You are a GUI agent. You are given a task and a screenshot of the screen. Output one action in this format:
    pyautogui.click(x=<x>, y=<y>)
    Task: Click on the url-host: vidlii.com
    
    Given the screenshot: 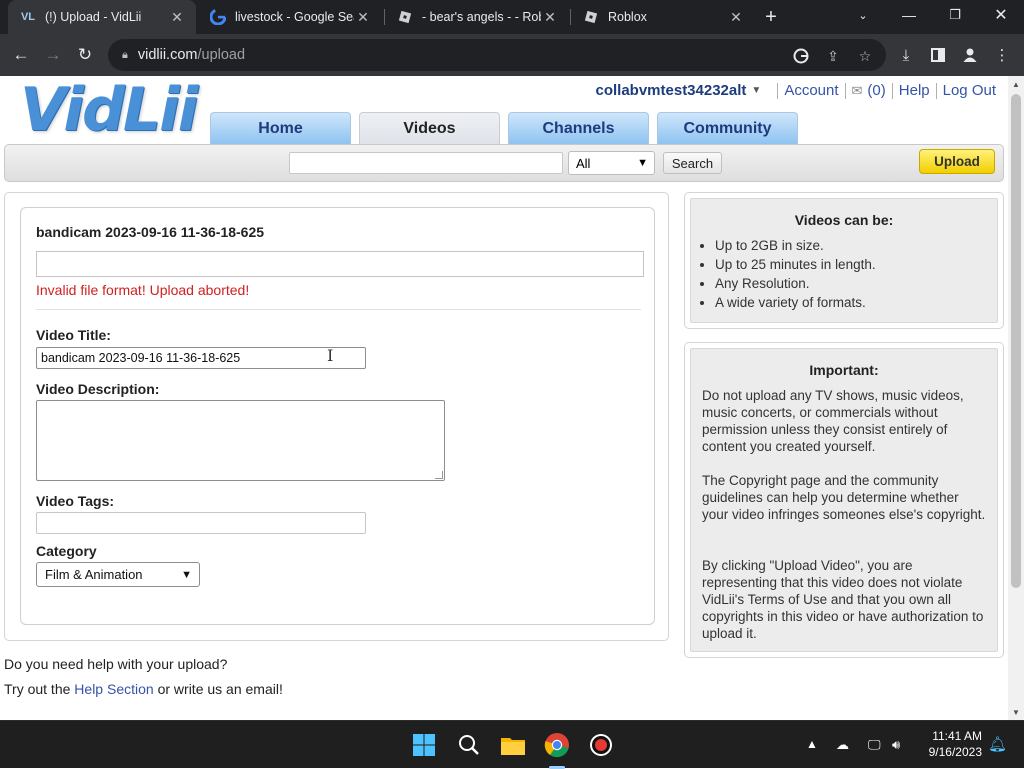 What is the action you would take?
    pyautogui.click(x=167, y=55)
    